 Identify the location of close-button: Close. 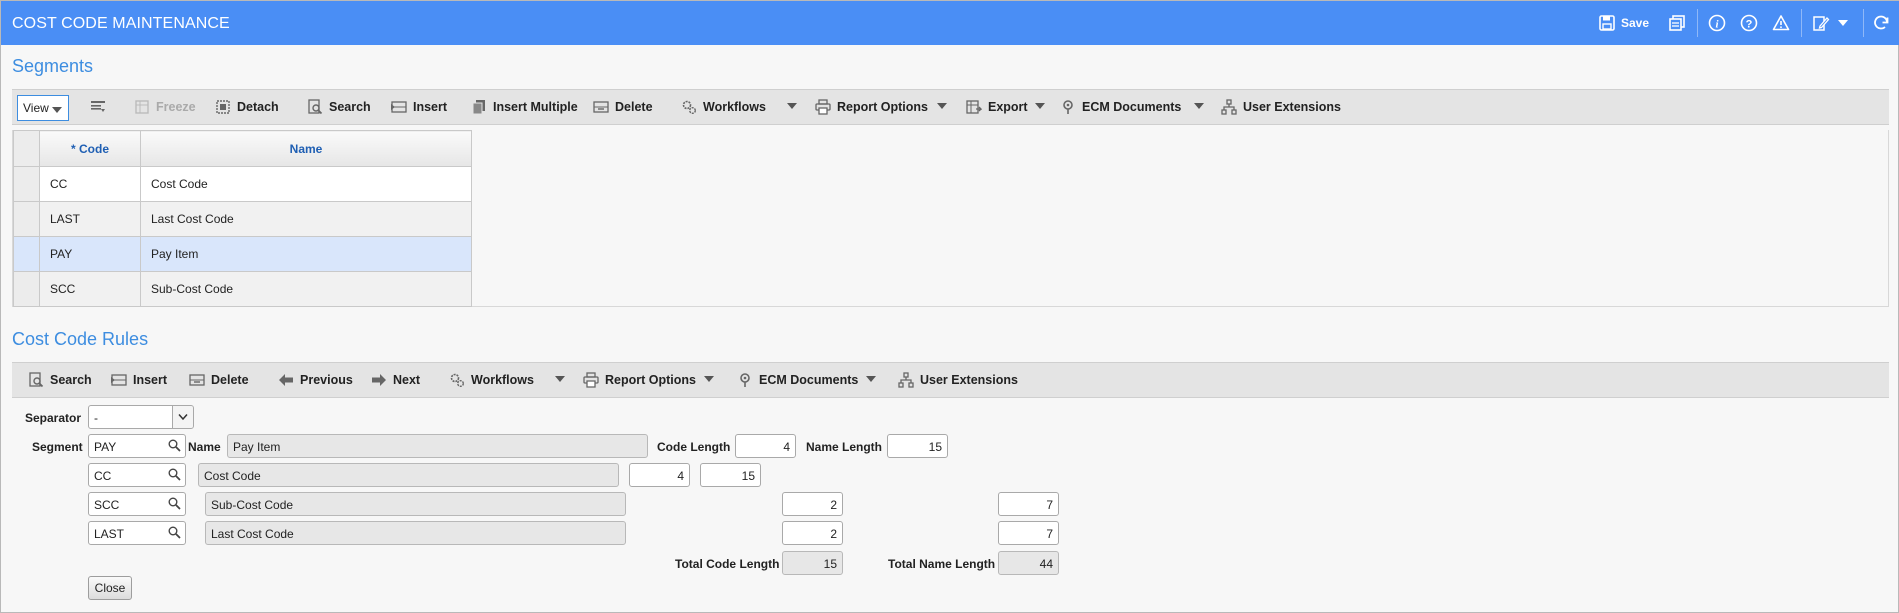
(110, 588).